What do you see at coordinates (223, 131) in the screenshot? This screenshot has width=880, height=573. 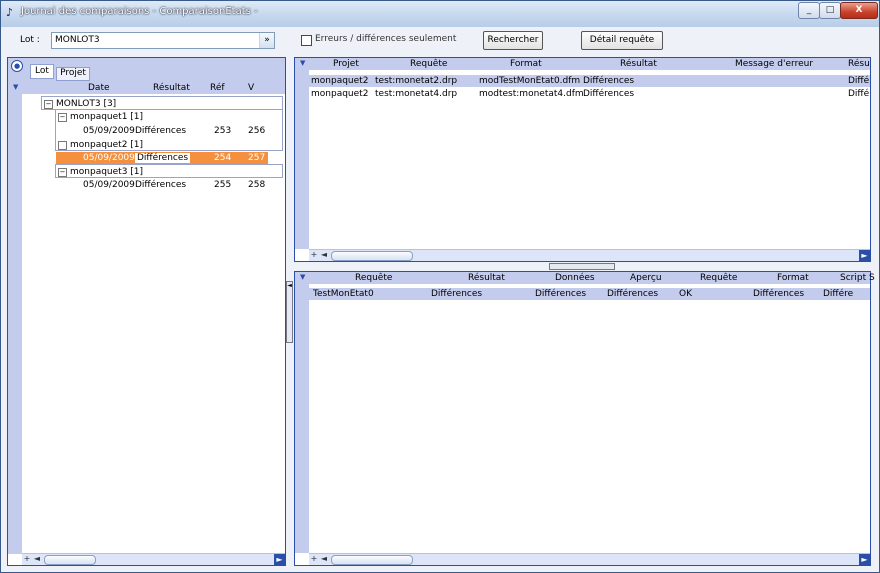 I see `cell-ref: 253` at bounding box center [223, 131].